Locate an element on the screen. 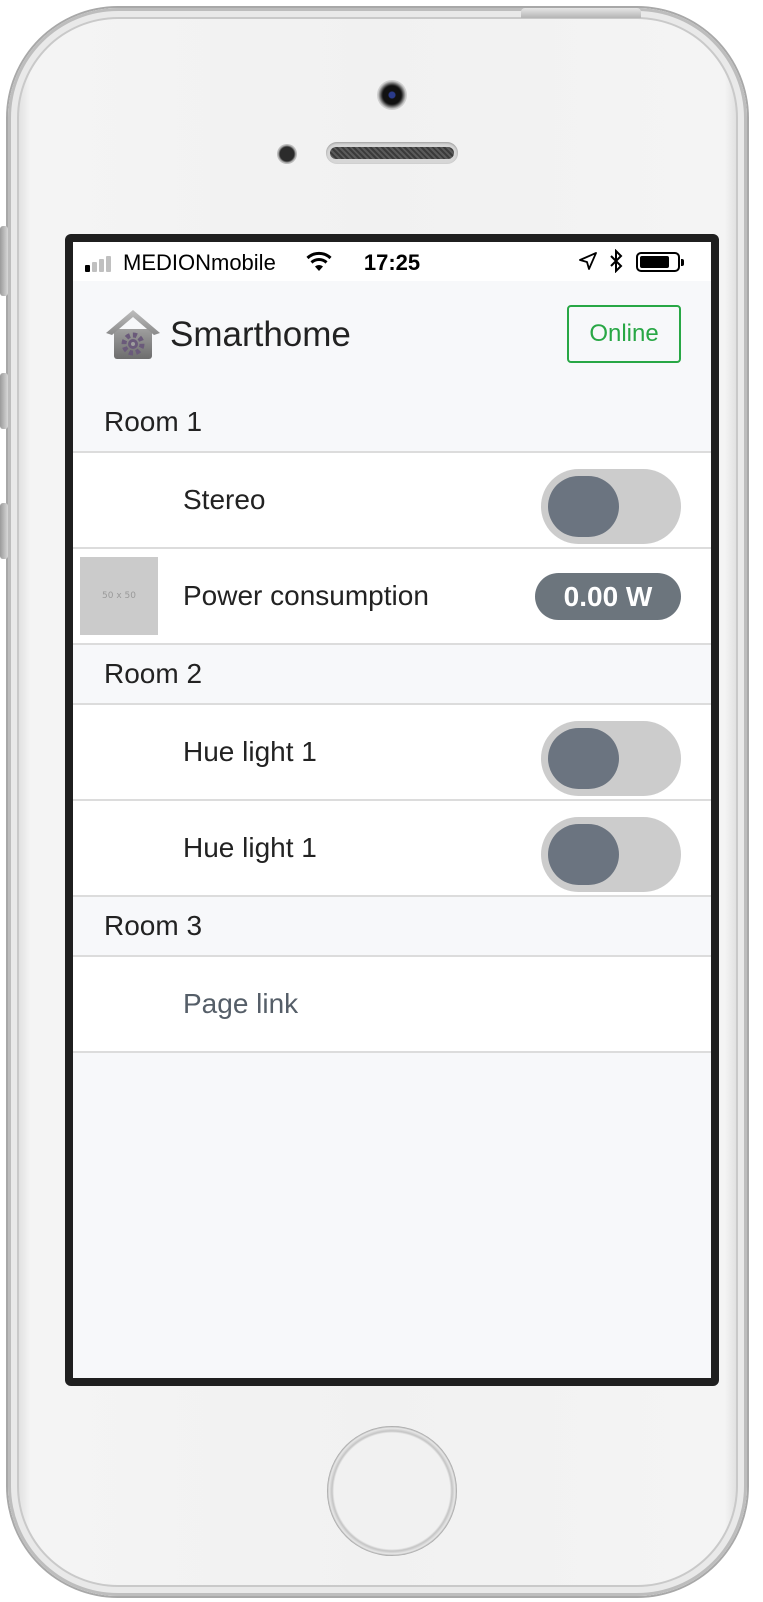 The height and width of the screenshot is (1602, 763). volume-down-button is located at coordinates (4, 531).